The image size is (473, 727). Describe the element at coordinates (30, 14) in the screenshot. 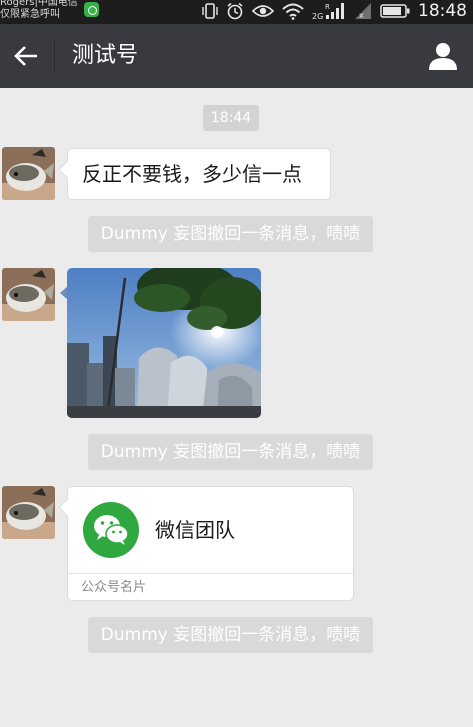

I see `emergency-only-label: 仅限紧急呼叫` at that location.